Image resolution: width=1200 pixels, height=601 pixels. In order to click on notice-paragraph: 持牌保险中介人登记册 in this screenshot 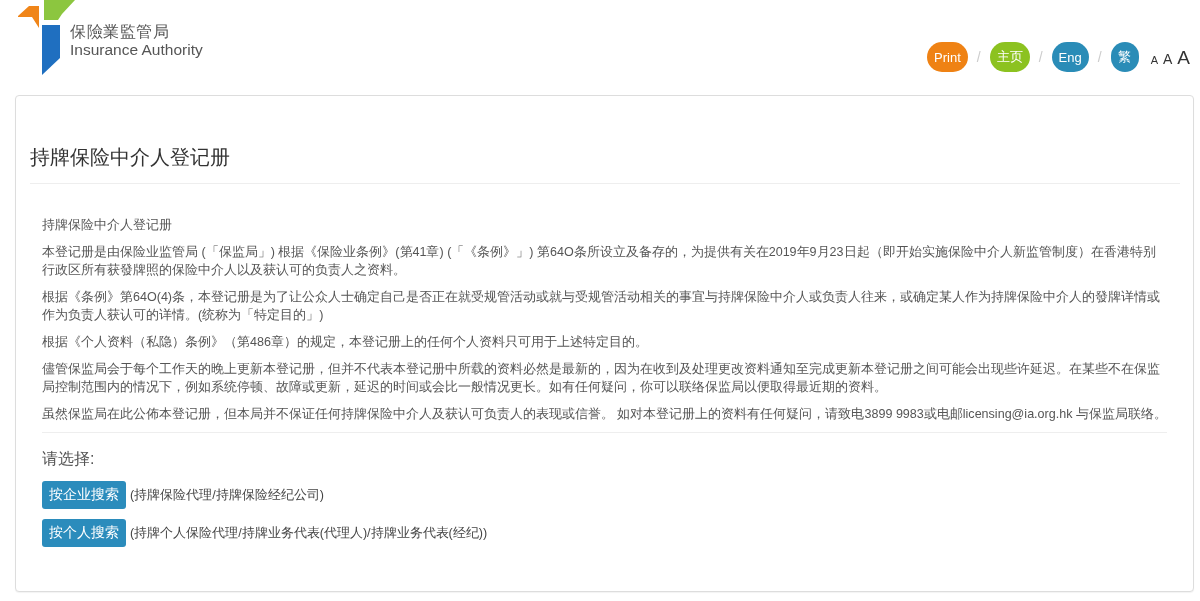, I will do `click(107, 225)`.